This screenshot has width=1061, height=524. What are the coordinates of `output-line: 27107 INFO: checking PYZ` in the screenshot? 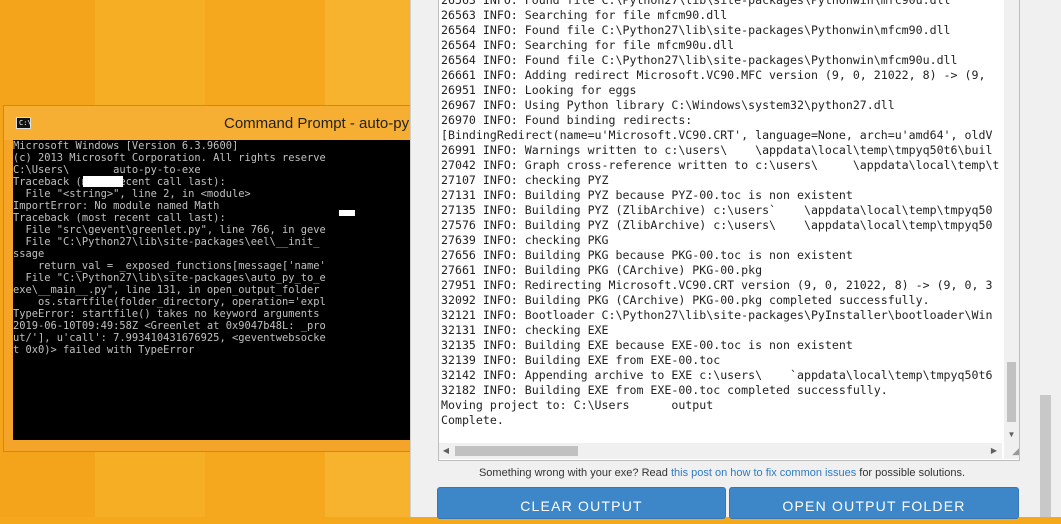 It's located at (525, 180).